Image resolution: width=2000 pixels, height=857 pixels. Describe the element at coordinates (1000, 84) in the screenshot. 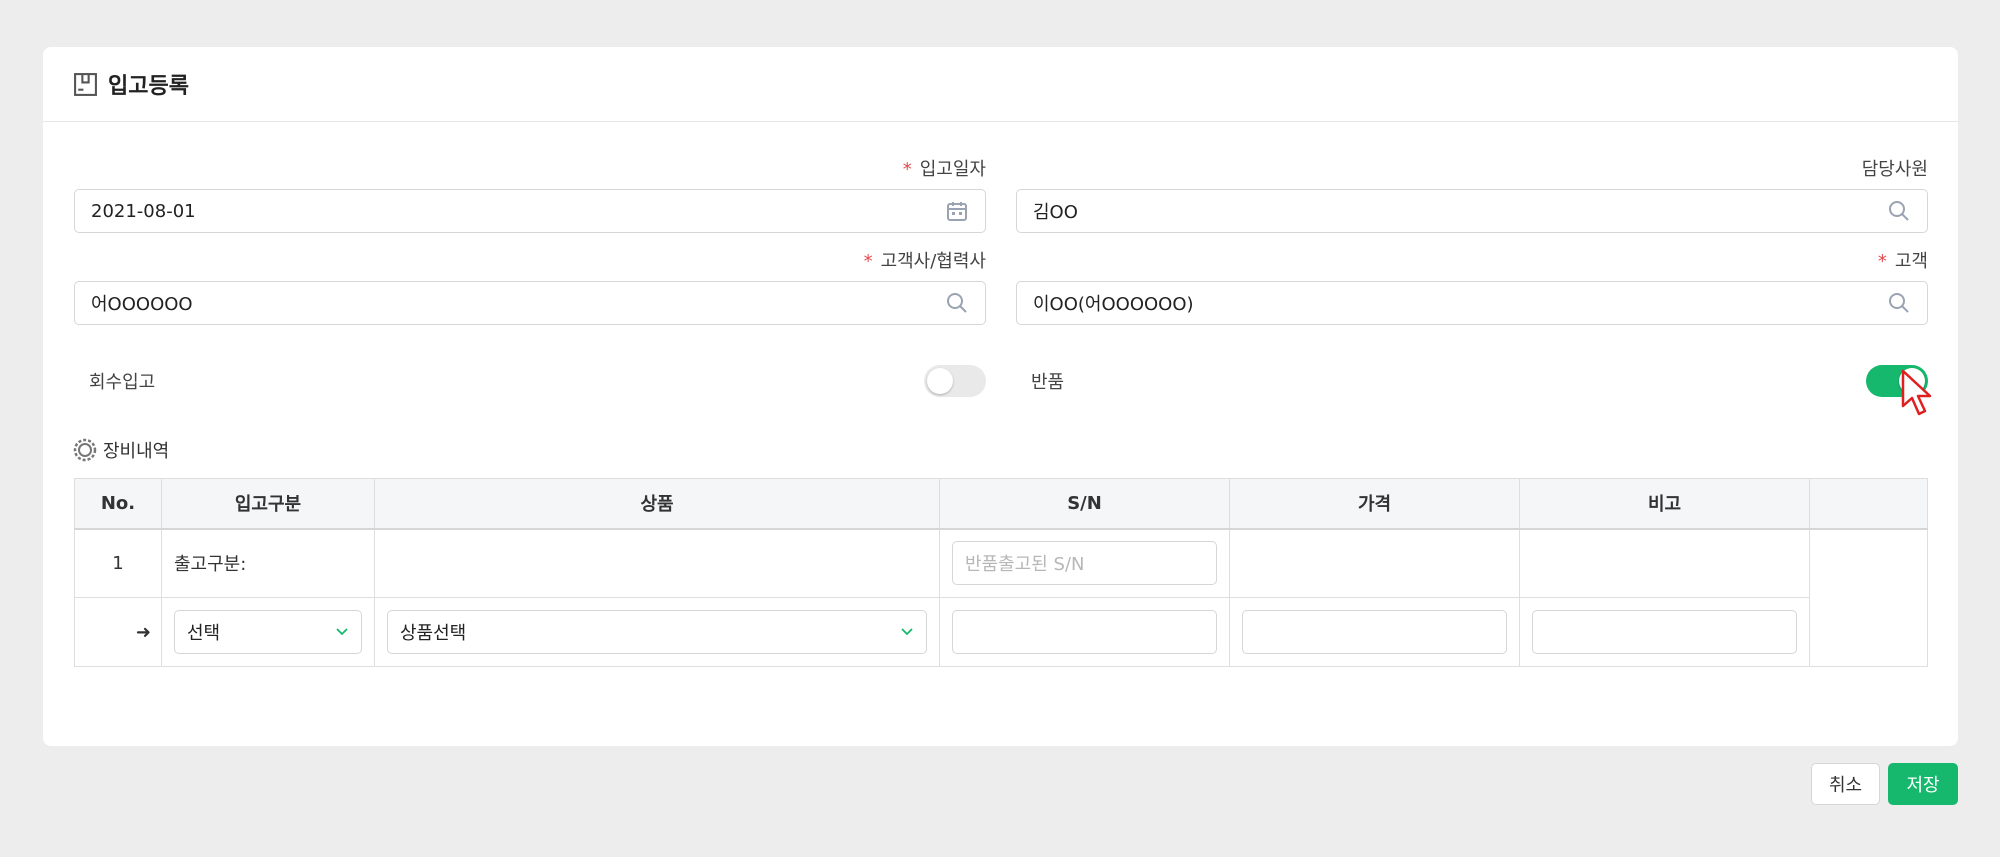

I see `card-header: 입고등록` at that location.